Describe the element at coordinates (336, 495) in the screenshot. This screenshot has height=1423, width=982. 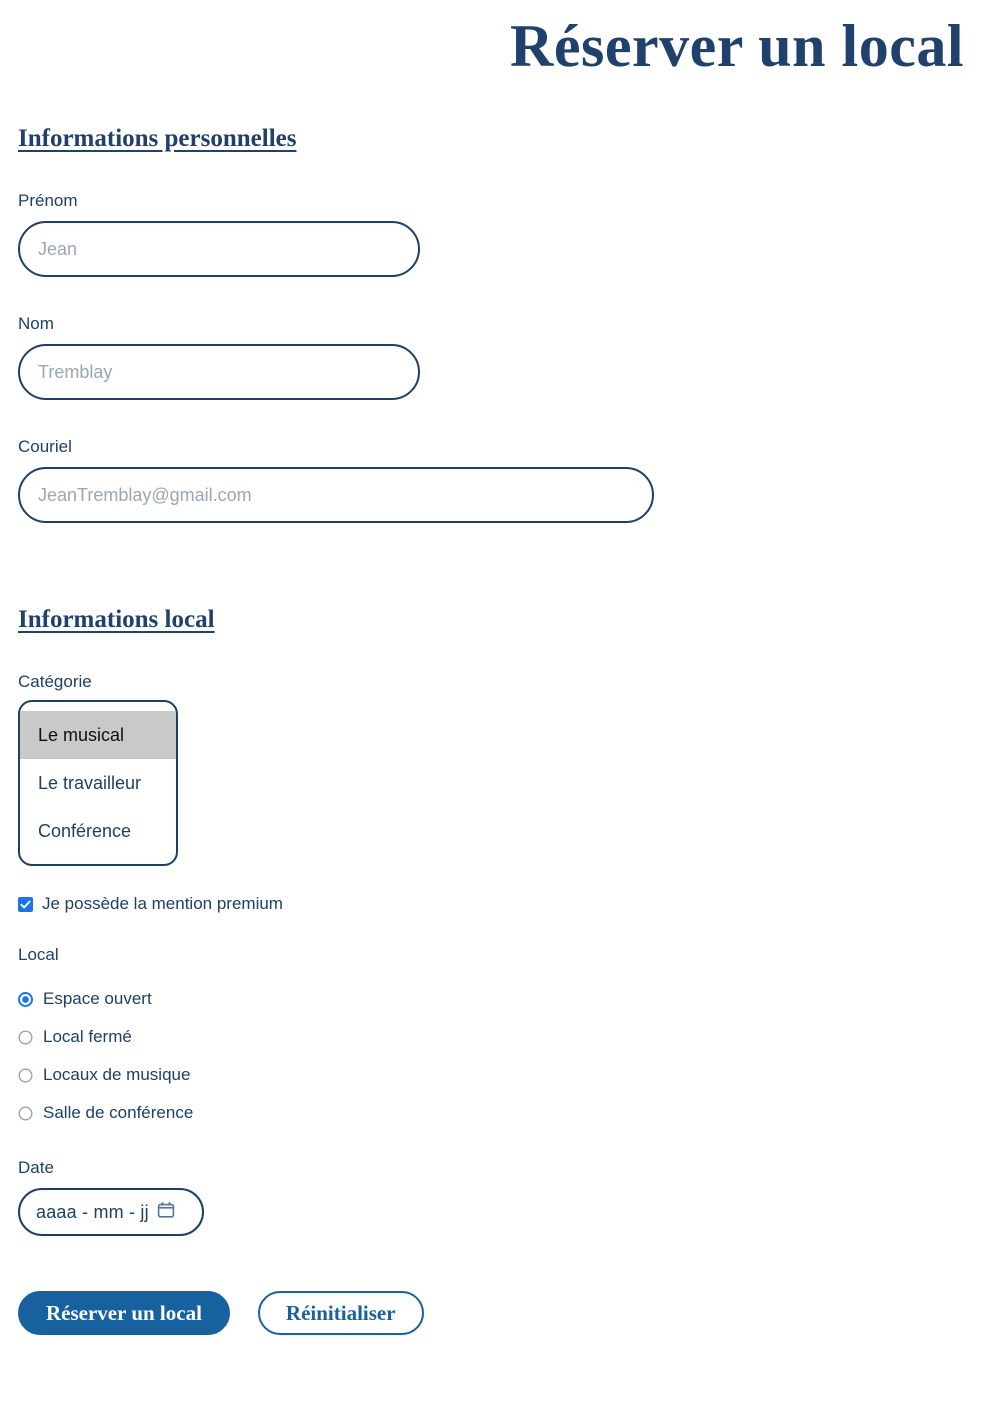
I see `email-input` at that location.